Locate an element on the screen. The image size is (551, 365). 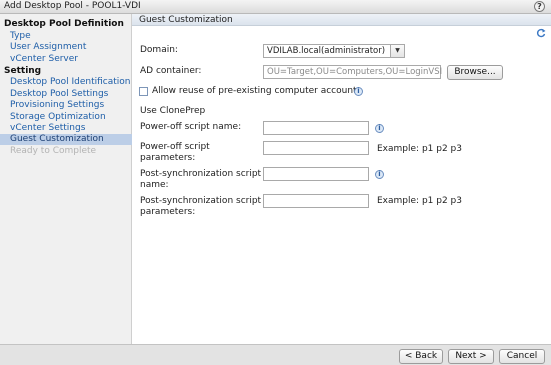
allow-reuse-checkbox is located at coordinates (143, 91).